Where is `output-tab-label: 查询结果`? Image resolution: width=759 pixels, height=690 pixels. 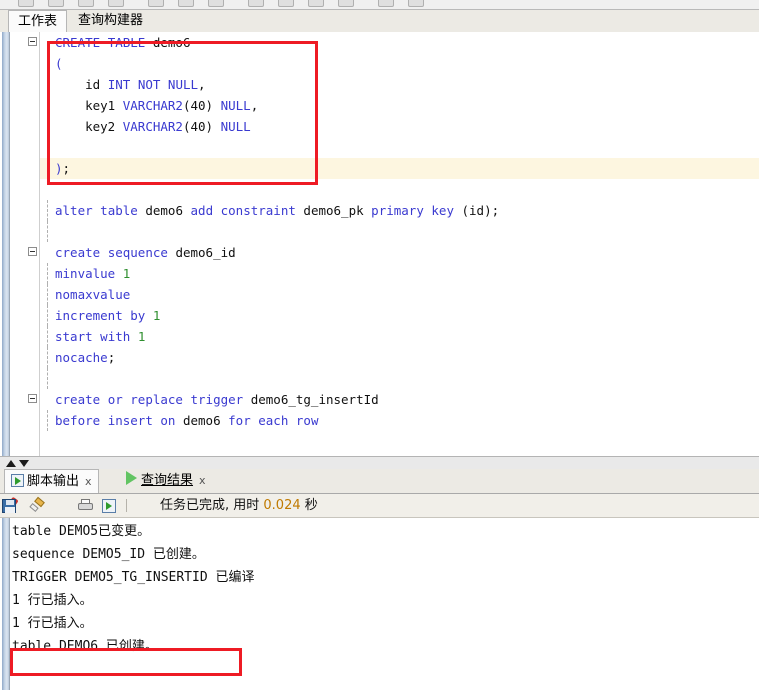
output-tab-label: 查询结果 is located at coordinates (167, 480).